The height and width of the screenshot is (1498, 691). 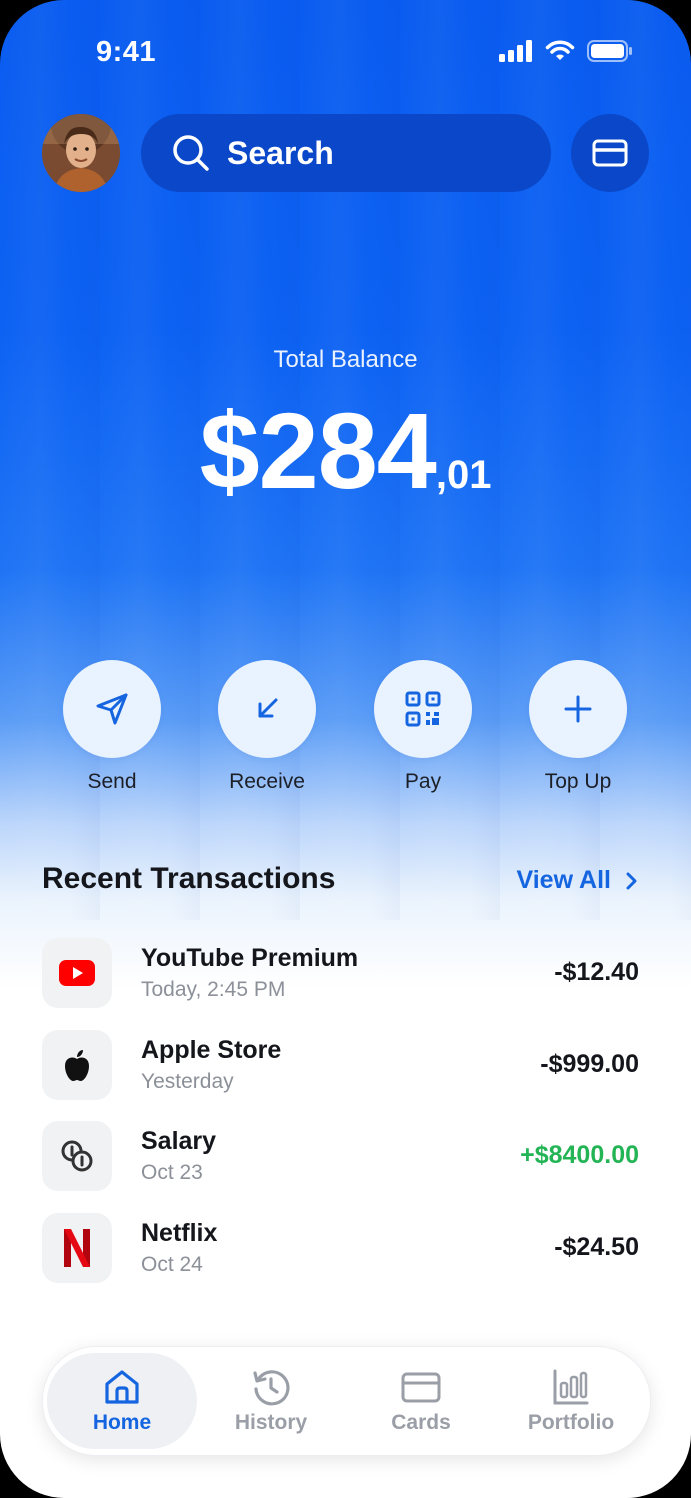 I want to click on status-bar: 9:41, so click(x=345, y=54).